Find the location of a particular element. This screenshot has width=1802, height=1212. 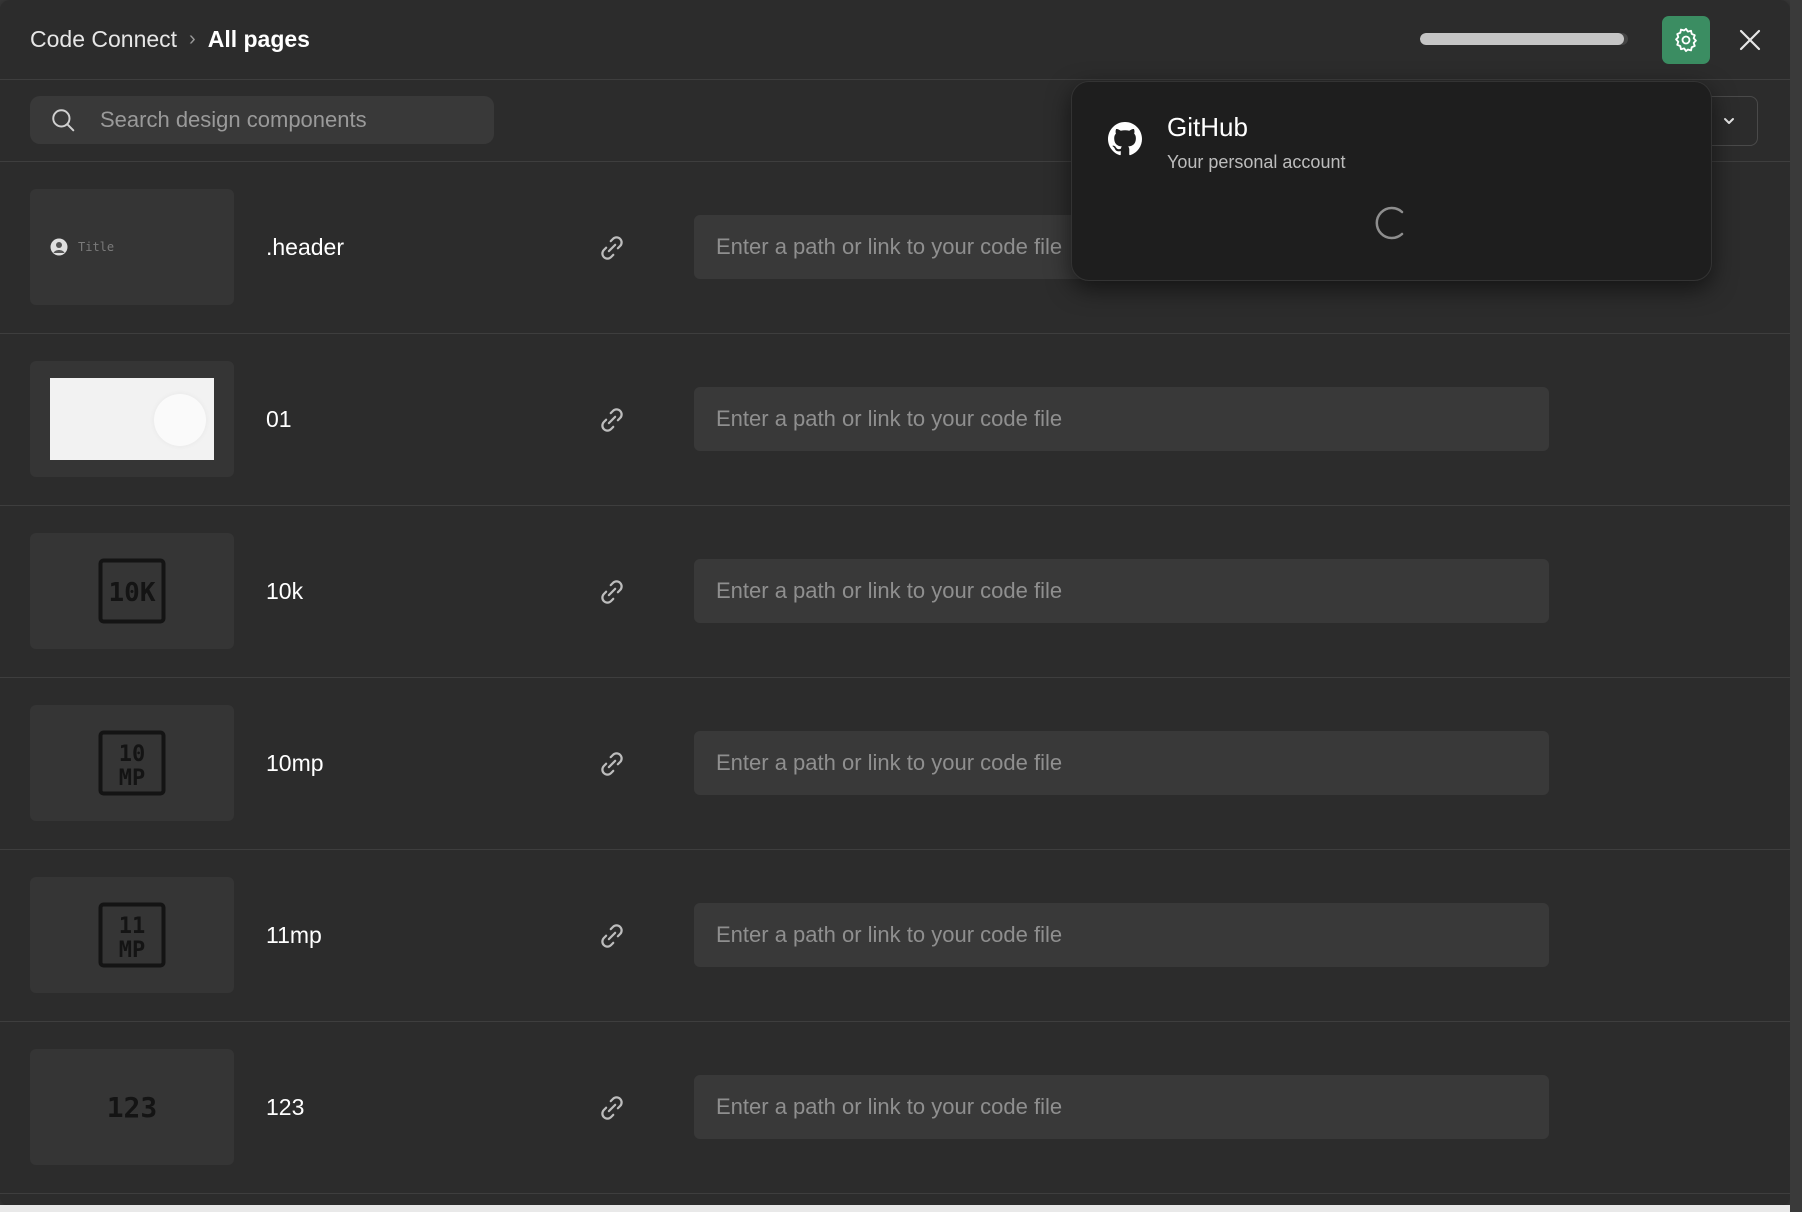

10k-icon: 10K is located at coordinates (132, 591).